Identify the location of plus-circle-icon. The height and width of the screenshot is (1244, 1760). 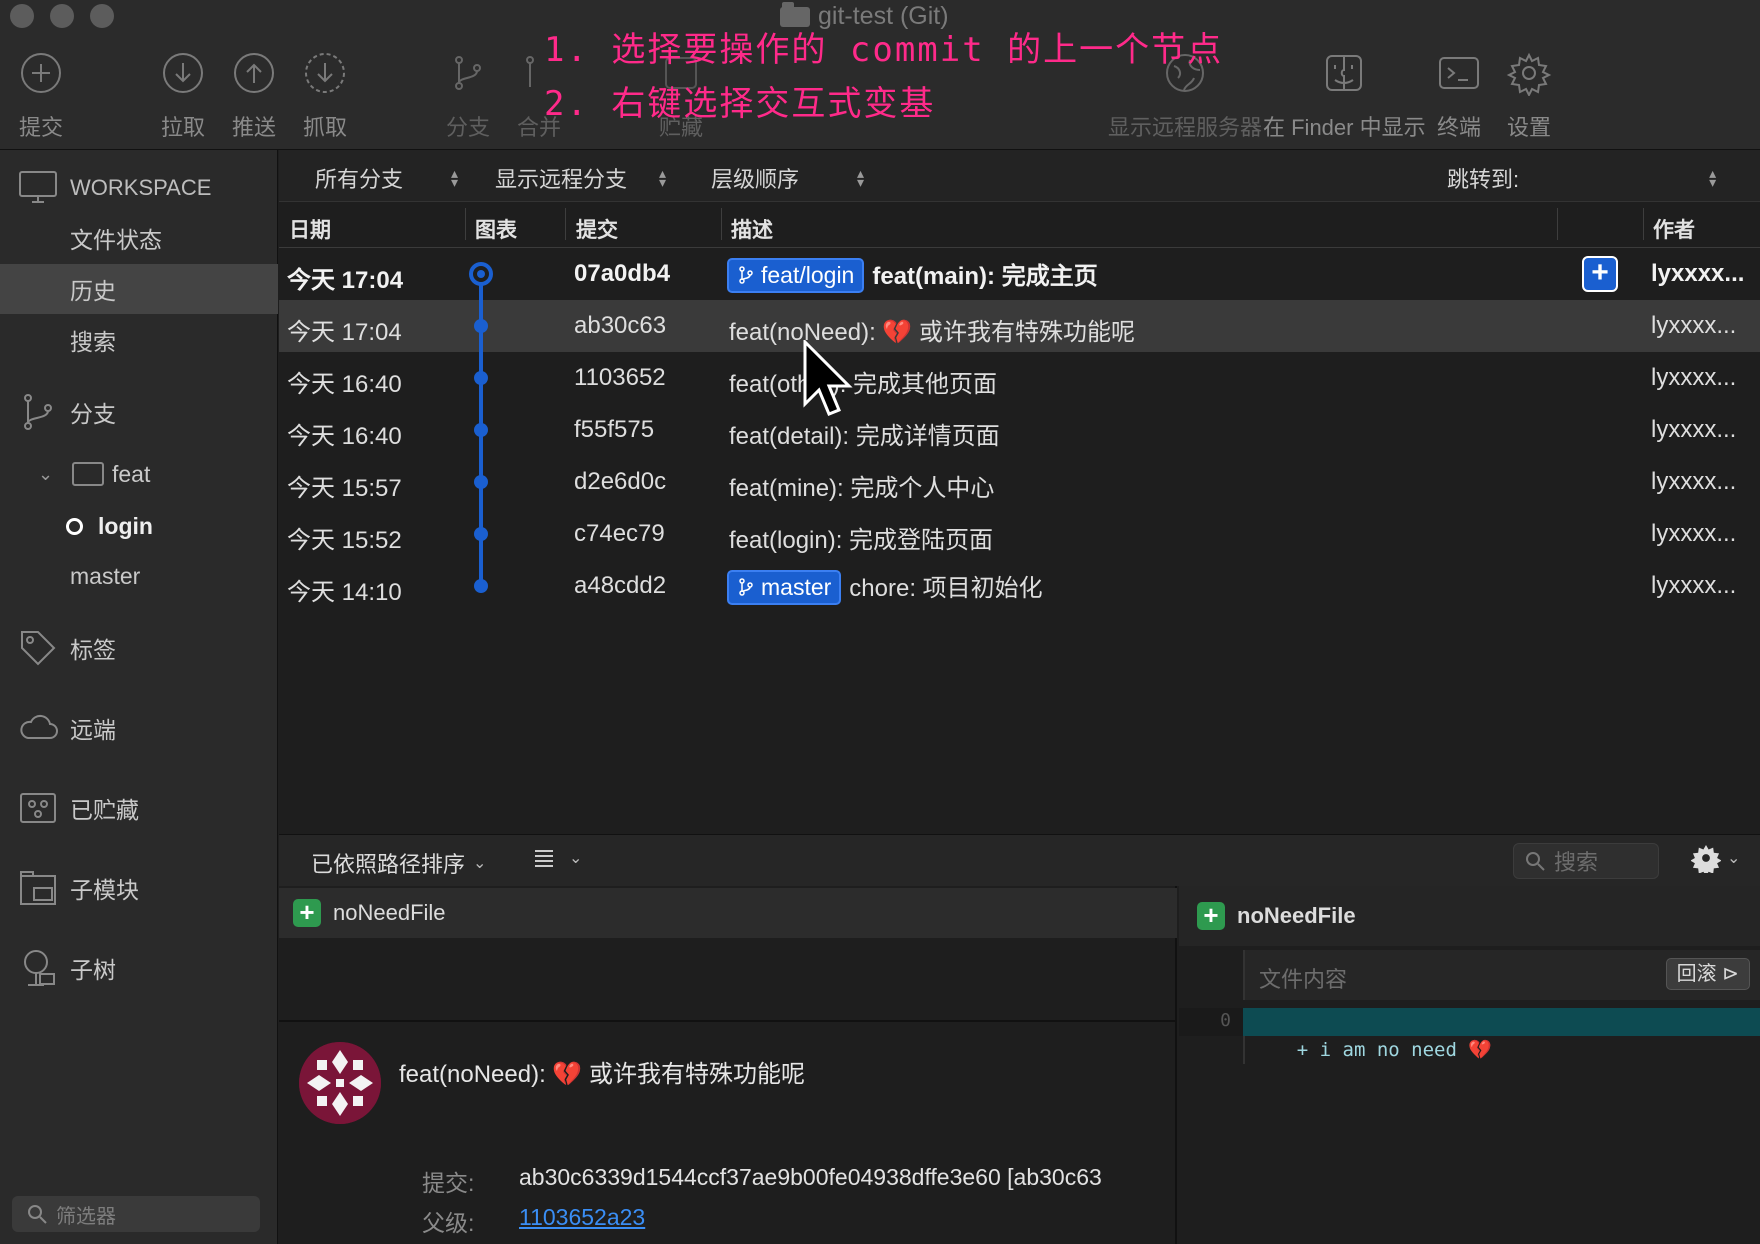
(41, 73).